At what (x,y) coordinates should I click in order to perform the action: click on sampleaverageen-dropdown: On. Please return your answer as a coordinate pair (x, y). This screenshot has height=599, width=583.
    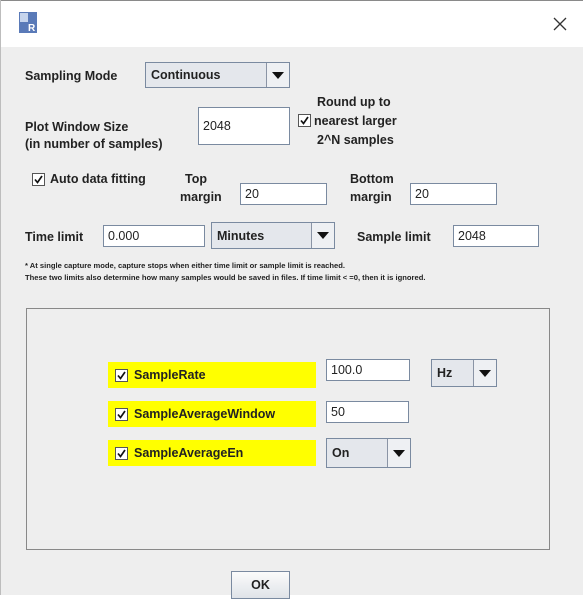
    Looking at the image, I should click on (368, 453).